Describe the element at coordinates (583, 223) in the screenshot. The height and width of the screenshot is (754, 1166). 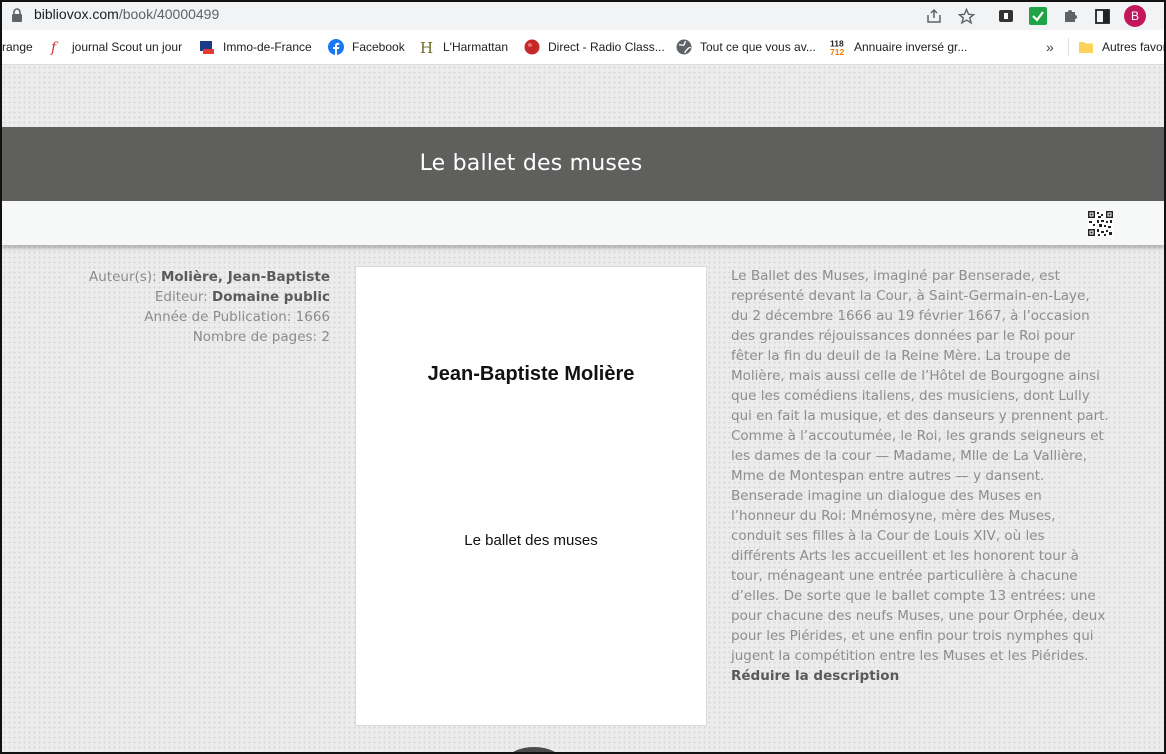
I see `toolbar-strip` at that location.